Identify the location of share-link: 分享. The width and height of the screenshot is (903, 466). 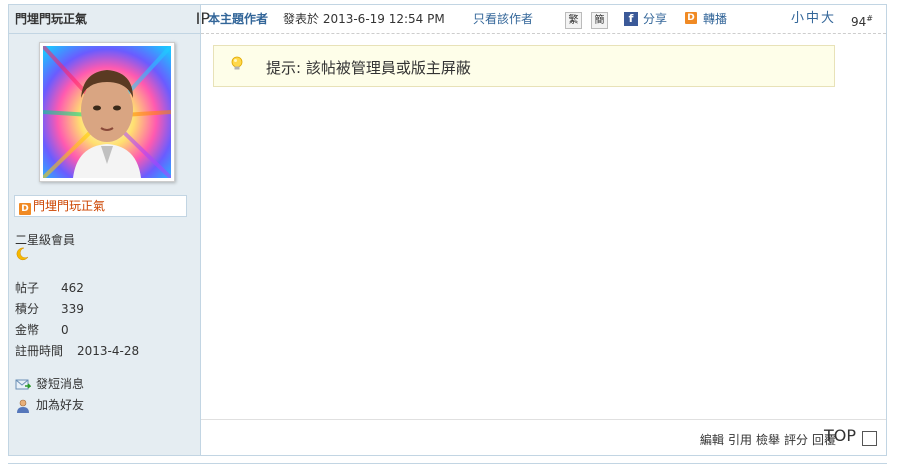
(655, 19).